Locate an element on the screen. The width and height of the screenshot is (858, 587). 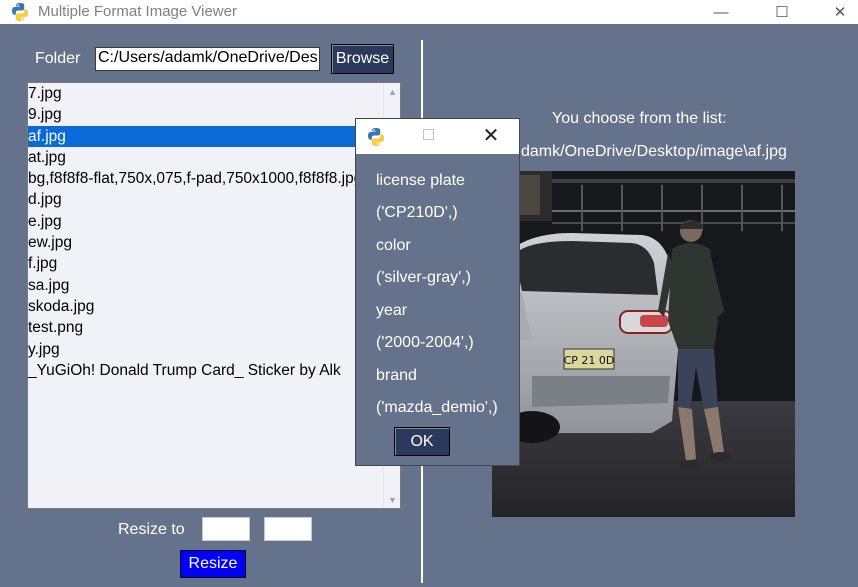
resize-height-input is located at coordinates (288, 529).